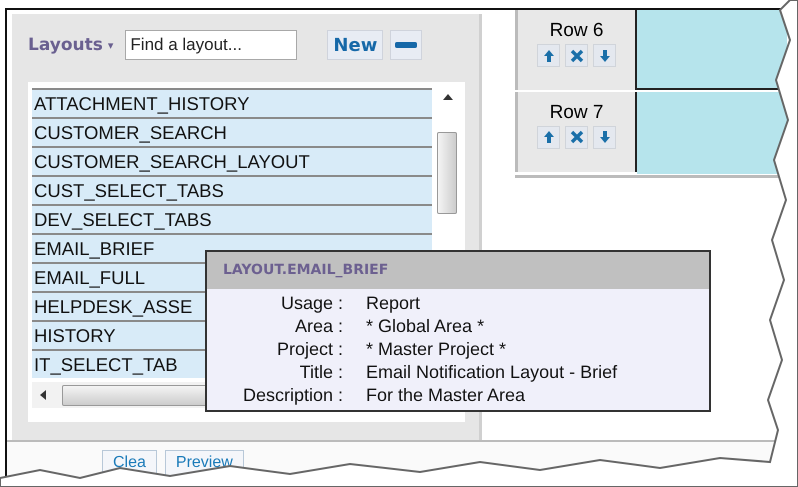 The width and height of the screenshot is (798, 487). I want to click on field-label: Usage :, so click(311, 303).